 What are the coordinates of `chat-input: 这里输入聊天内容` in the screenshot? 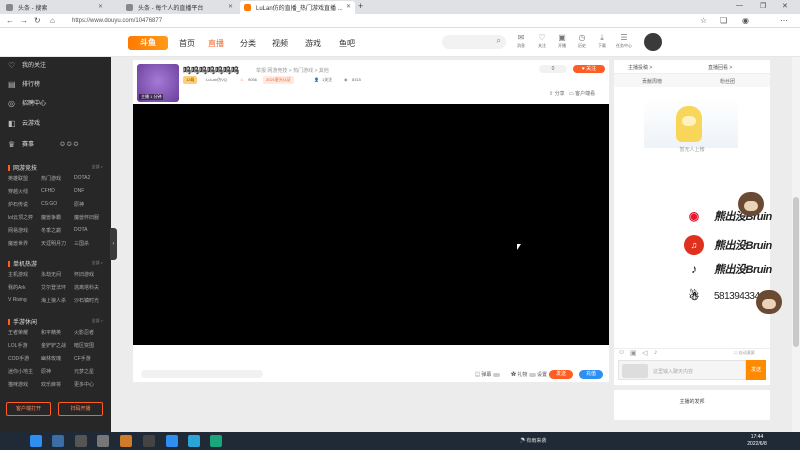 It's located at (682, 370).